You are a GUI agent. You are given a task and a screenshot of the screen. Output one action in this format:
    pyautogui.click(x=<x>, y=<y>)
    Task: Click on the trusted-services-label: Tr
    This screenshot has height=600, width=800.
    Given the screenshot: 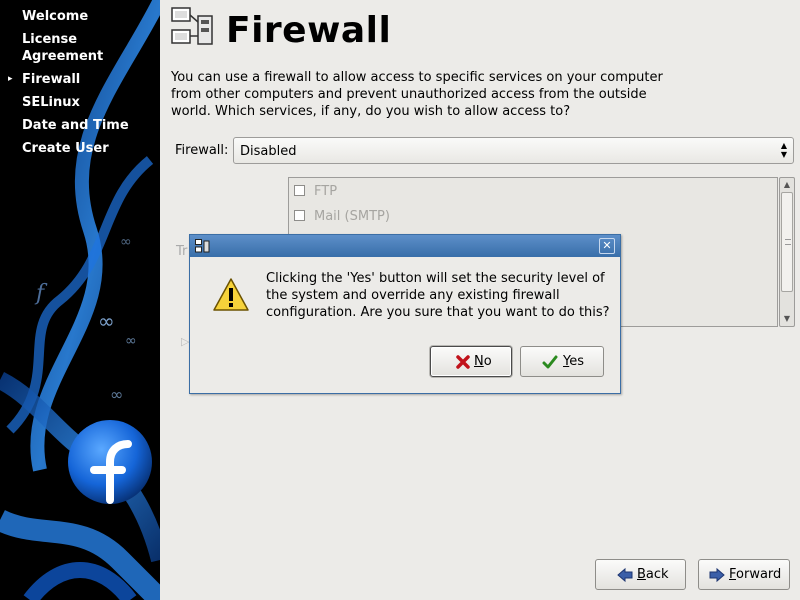 What is the action you would take?
    pyautogui.click(x=182, y=251)
    